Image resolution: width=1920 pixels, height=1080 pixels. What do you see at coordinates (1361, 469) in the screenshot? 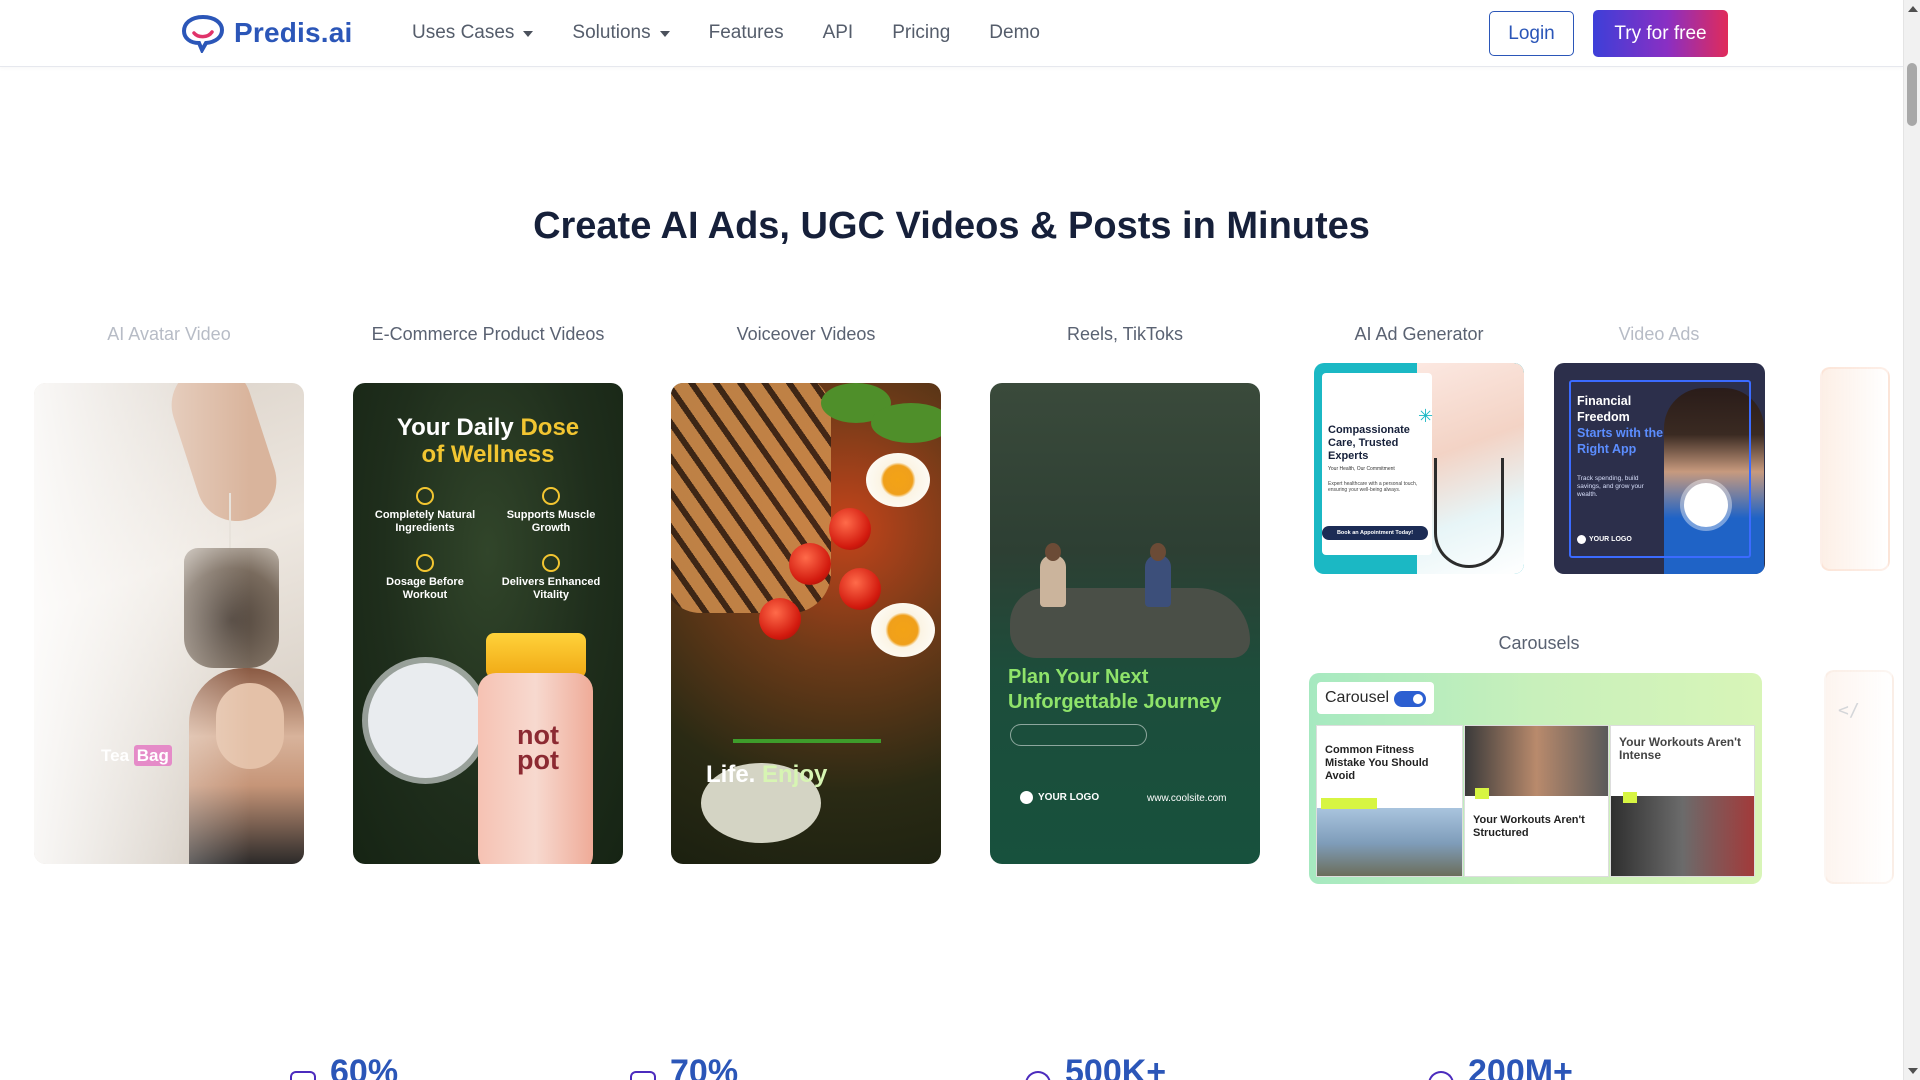
I see `ad-subline: Your Health, Our Commitment` at bounding box center [1361, 469].